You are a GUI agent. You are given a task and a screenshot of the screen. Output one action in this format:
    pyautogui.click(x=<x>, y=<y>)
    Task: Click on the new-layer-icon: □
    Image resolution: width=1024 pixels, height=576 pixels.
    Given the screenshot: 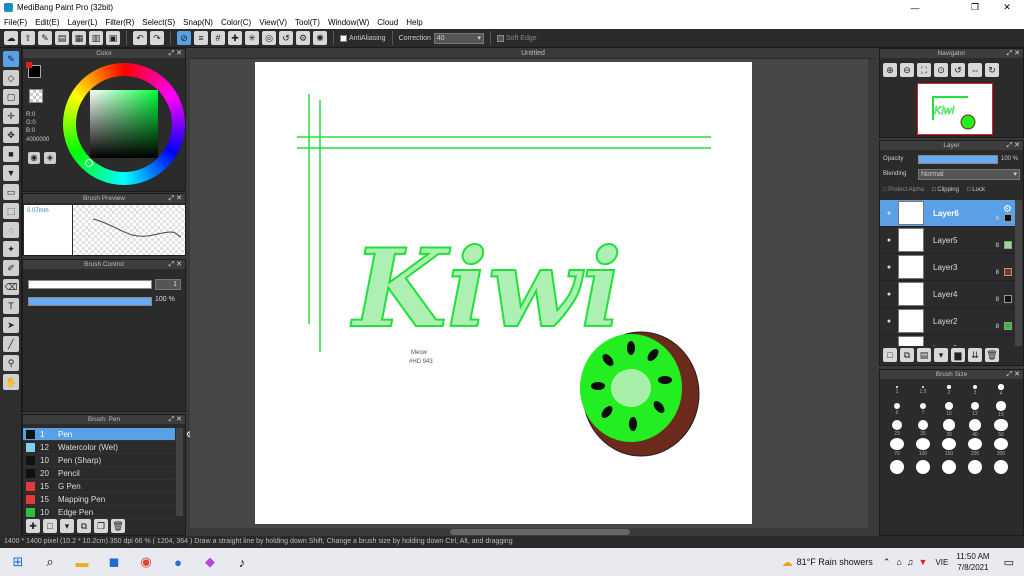 What is the action you would take?
    pyautogui.click(x=890, y=355)
    